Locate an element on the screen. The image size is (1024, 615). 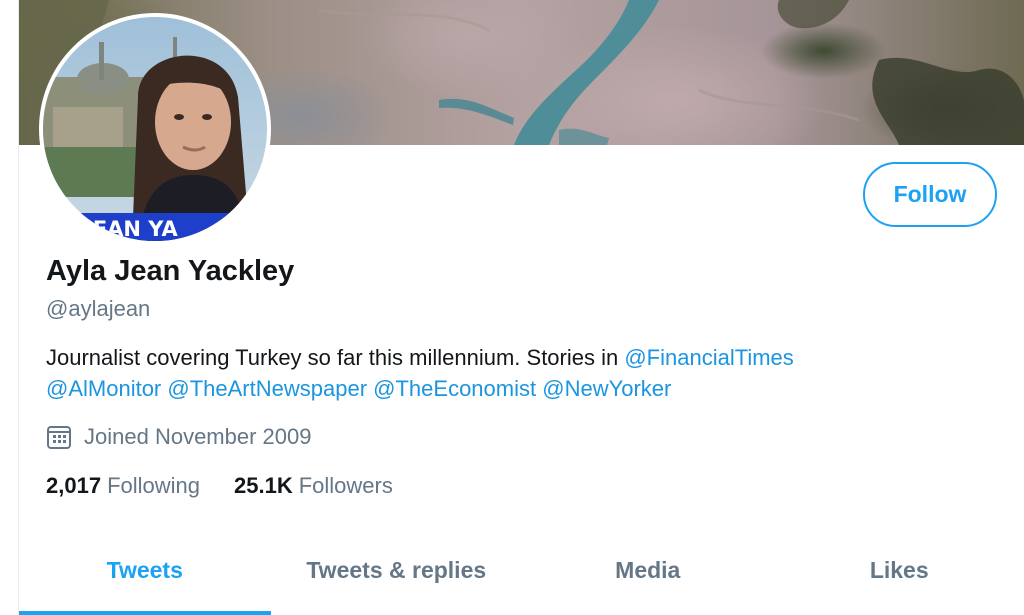
avatar-caption: JEAN YA is located at coordinates (130, 229).